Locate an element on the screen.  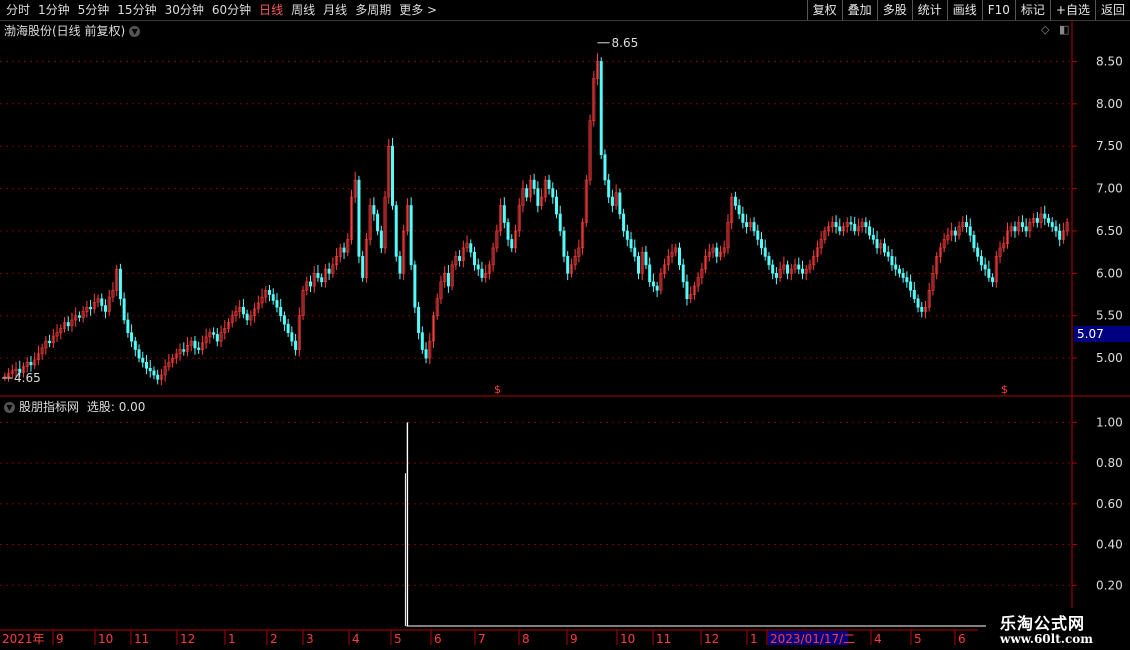
toolbar-button-4: 画线 is located at coordinates (964, 10).